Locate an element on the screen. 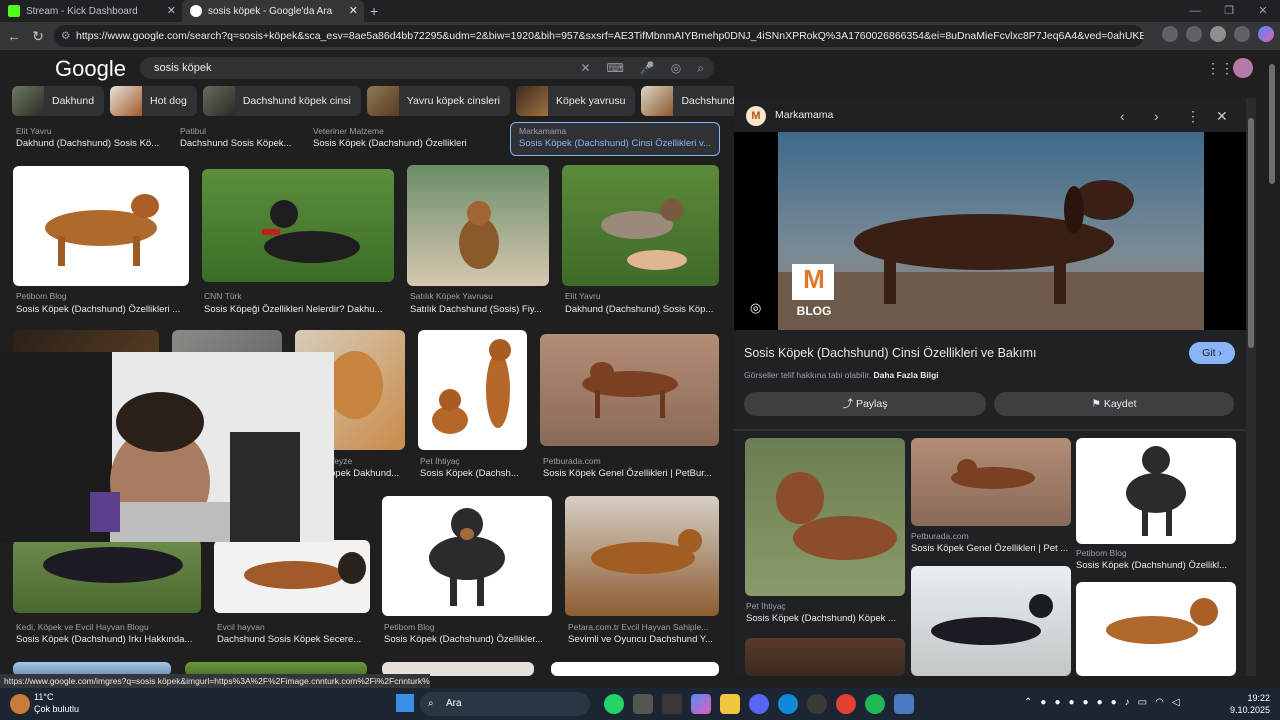 The width and height of the screenshot is (1280, 720). avatar is located at coordinates (1243, 68).